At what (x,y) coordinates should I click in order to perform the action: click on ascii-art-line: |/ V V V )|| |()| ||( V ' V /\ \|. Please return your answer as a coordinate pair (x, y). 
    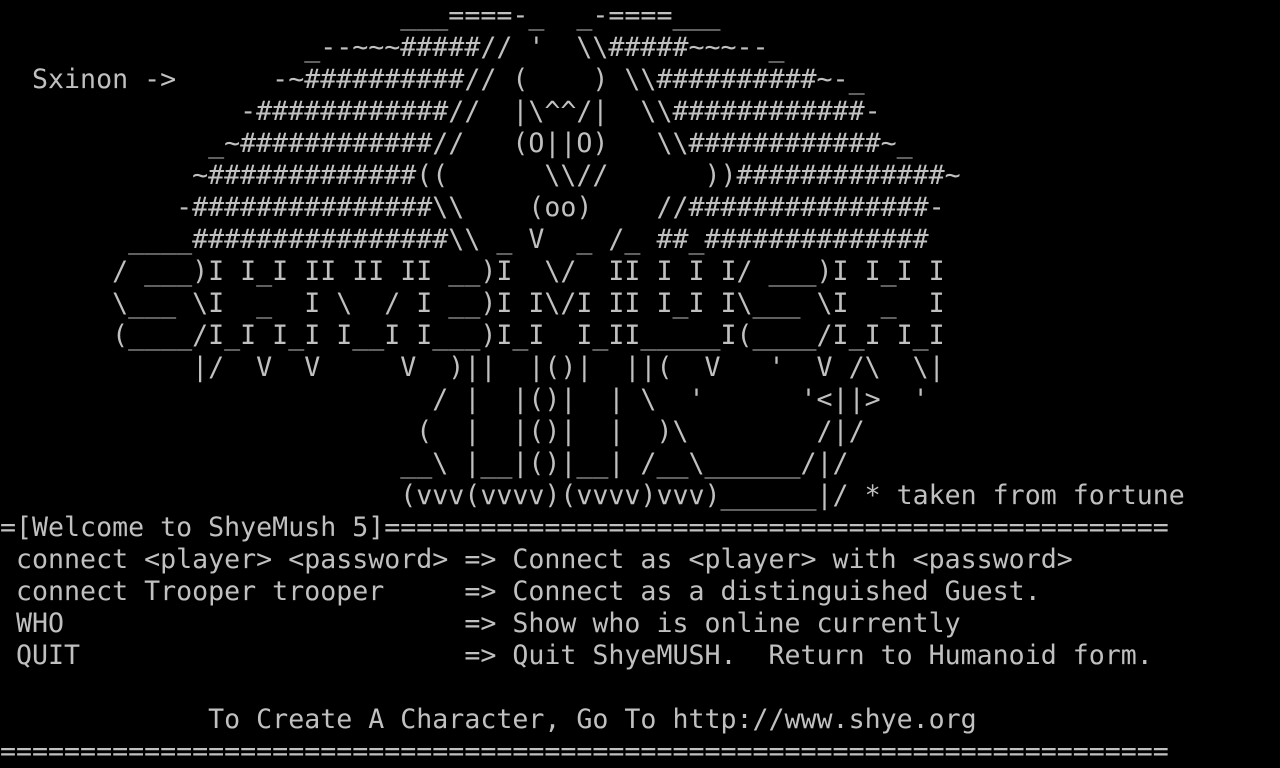
    Looking at the image, I should click on (472, 367).